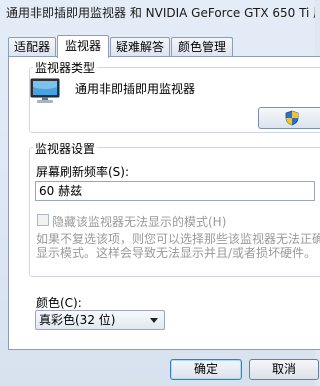  I want to click on tab-monitor: 监视器, so click(83, 46).